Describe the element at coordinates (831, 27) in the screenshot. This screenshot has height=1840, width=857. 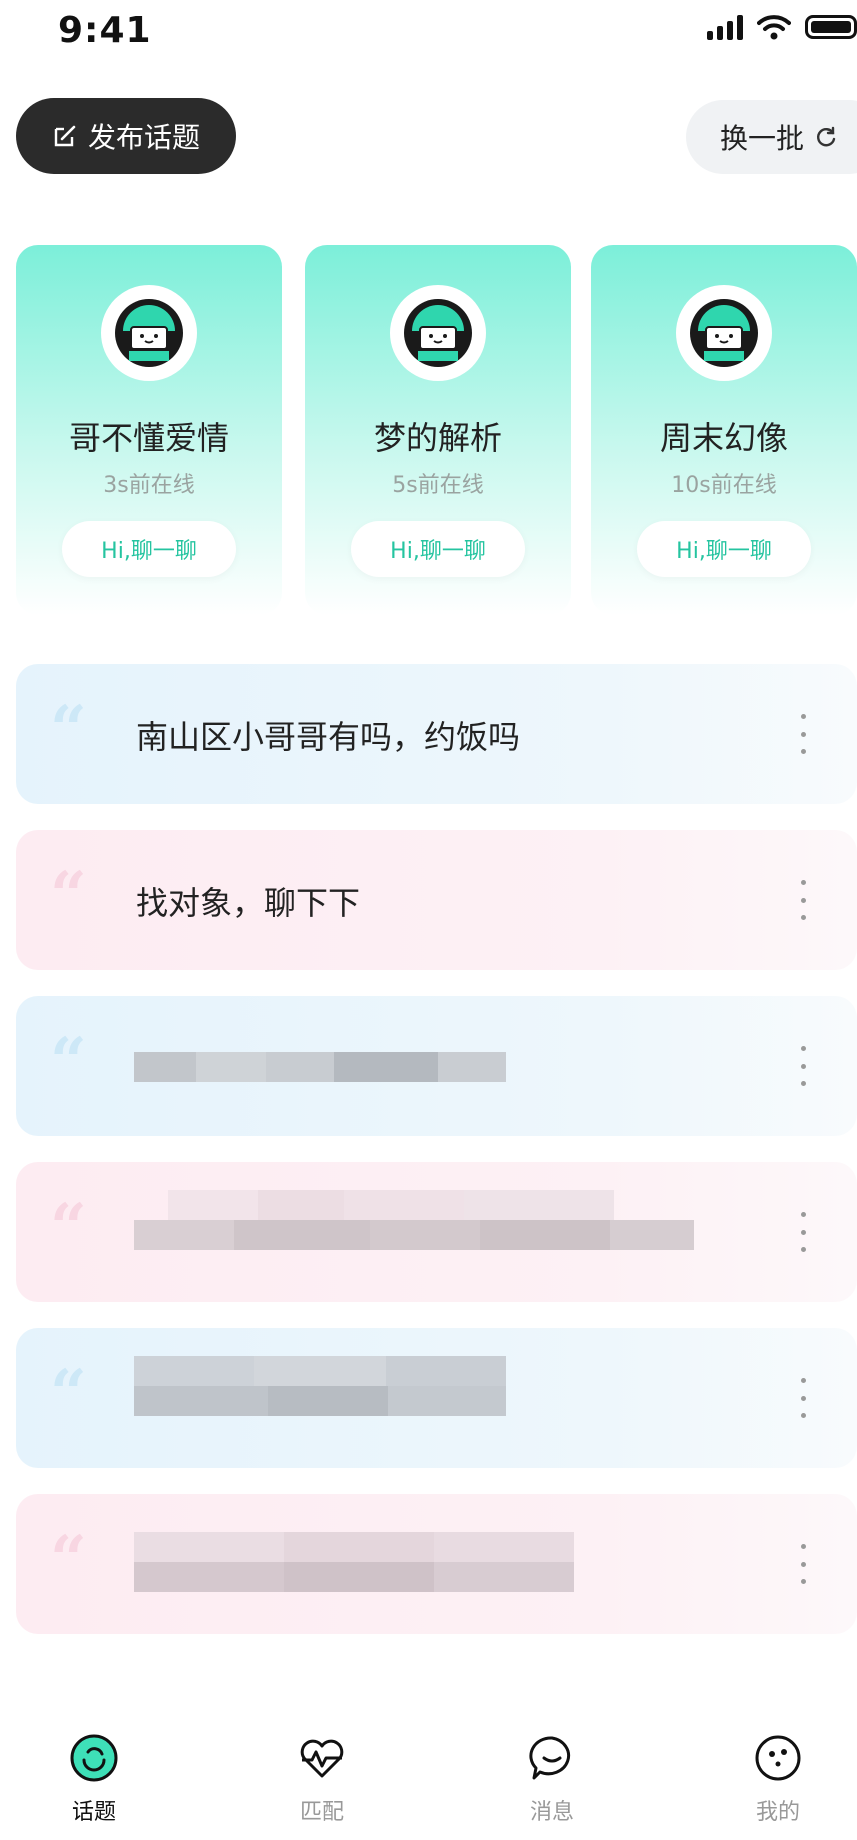
I see `battery-icon` at that location.